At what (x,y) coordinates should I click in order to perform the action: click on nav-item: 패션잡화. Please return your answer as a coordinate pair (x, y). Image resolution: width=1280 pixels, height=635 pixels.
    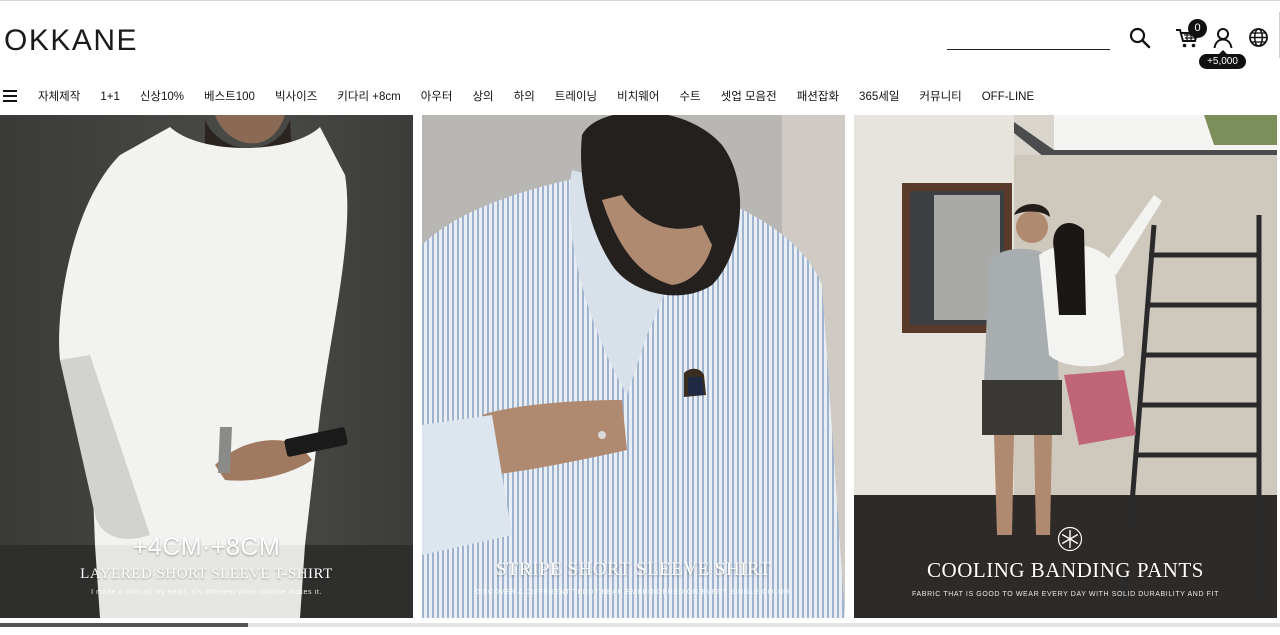
    Looking at the image, I should click on (818, 97).